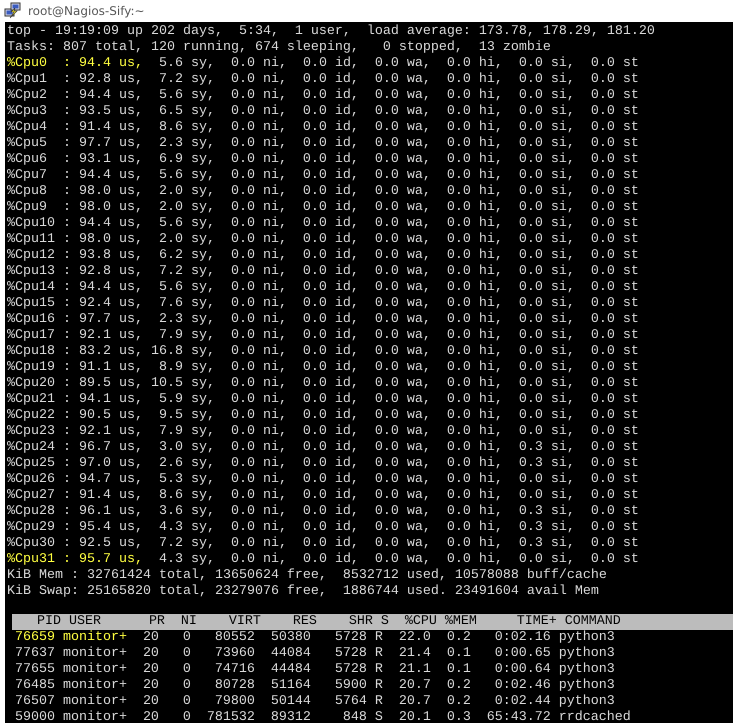 This screenshot has width=733, height=723. What do you see at coordinates (302, 592) in the screenshot?
I see `terminal-line: KiB Swap: 25165820 total, 23279076 free, 1886744 used. 23491604 avail Mem` at bounding box center [302, 592].